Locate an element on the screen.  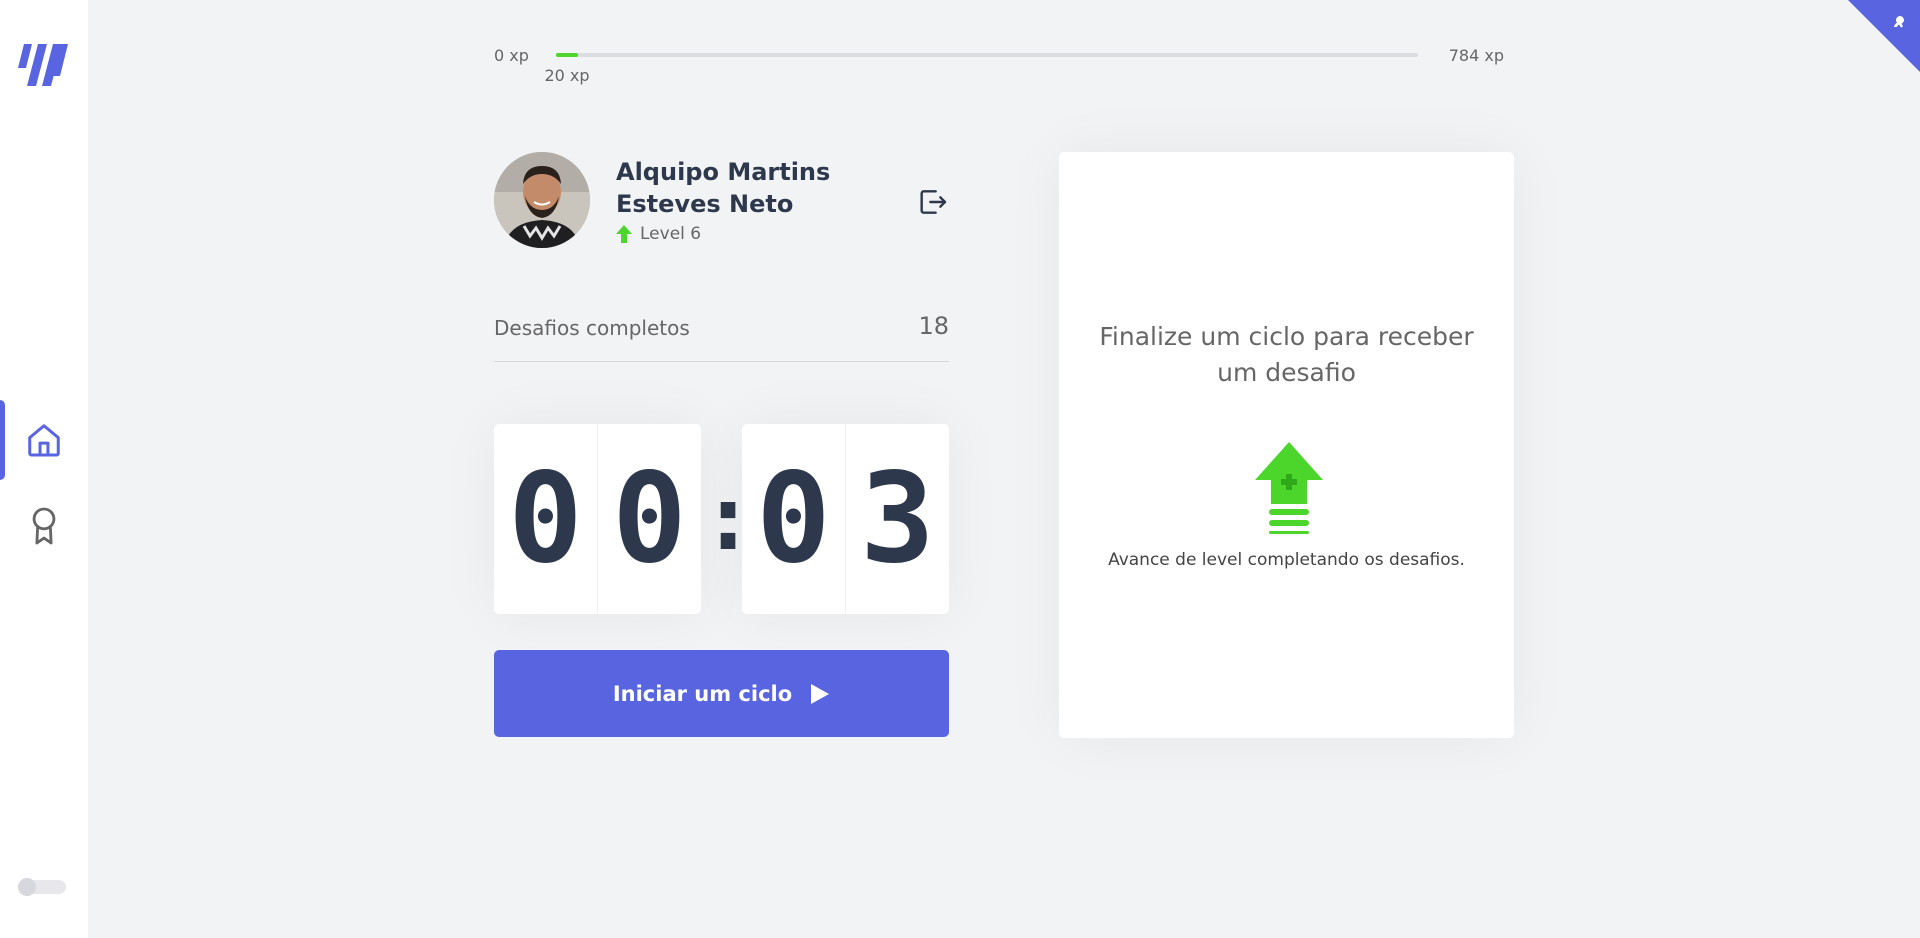
github-corner-icon is located at coordinates (1884, 36).